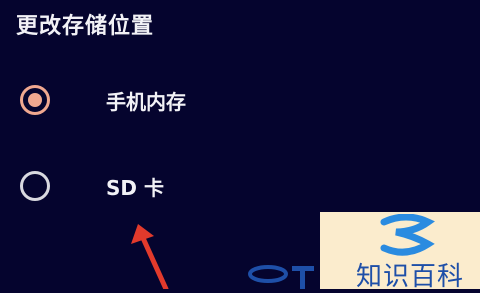 This screenshot has height=293, width=480. What do you see at coordinates (281, 277) in the screenshot?
I see `watermark-logo-partial-icon` at bounding box center [281, 277].